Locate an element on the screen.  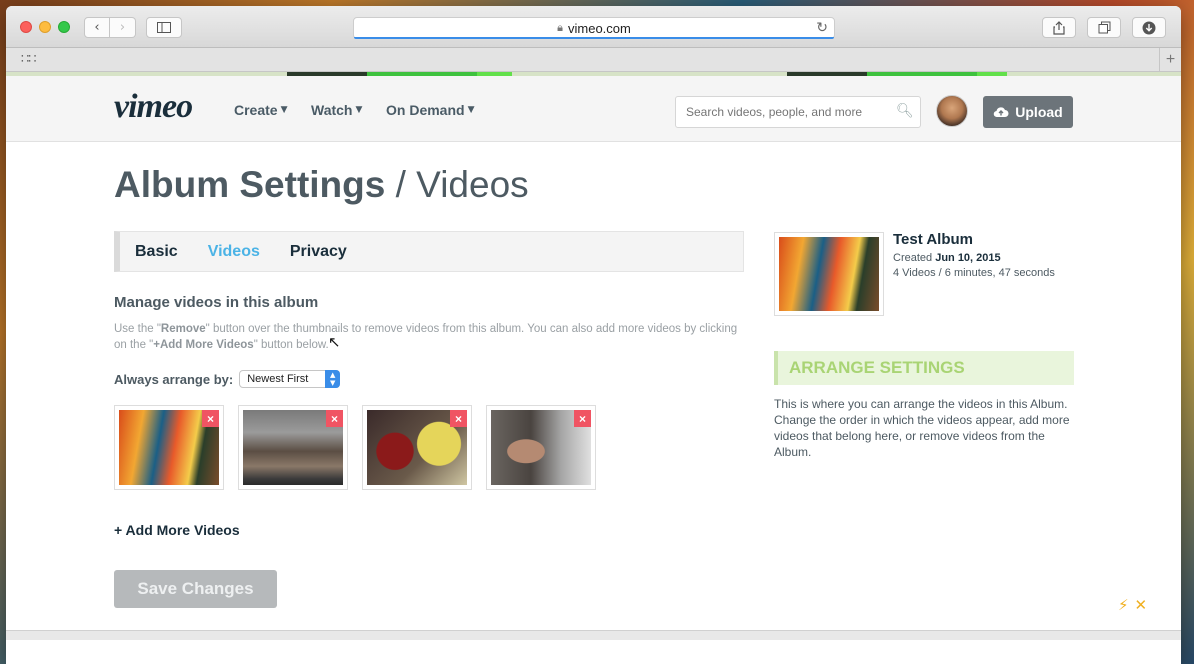
help-text-part: " button below. is located at coordinates (291, 345).